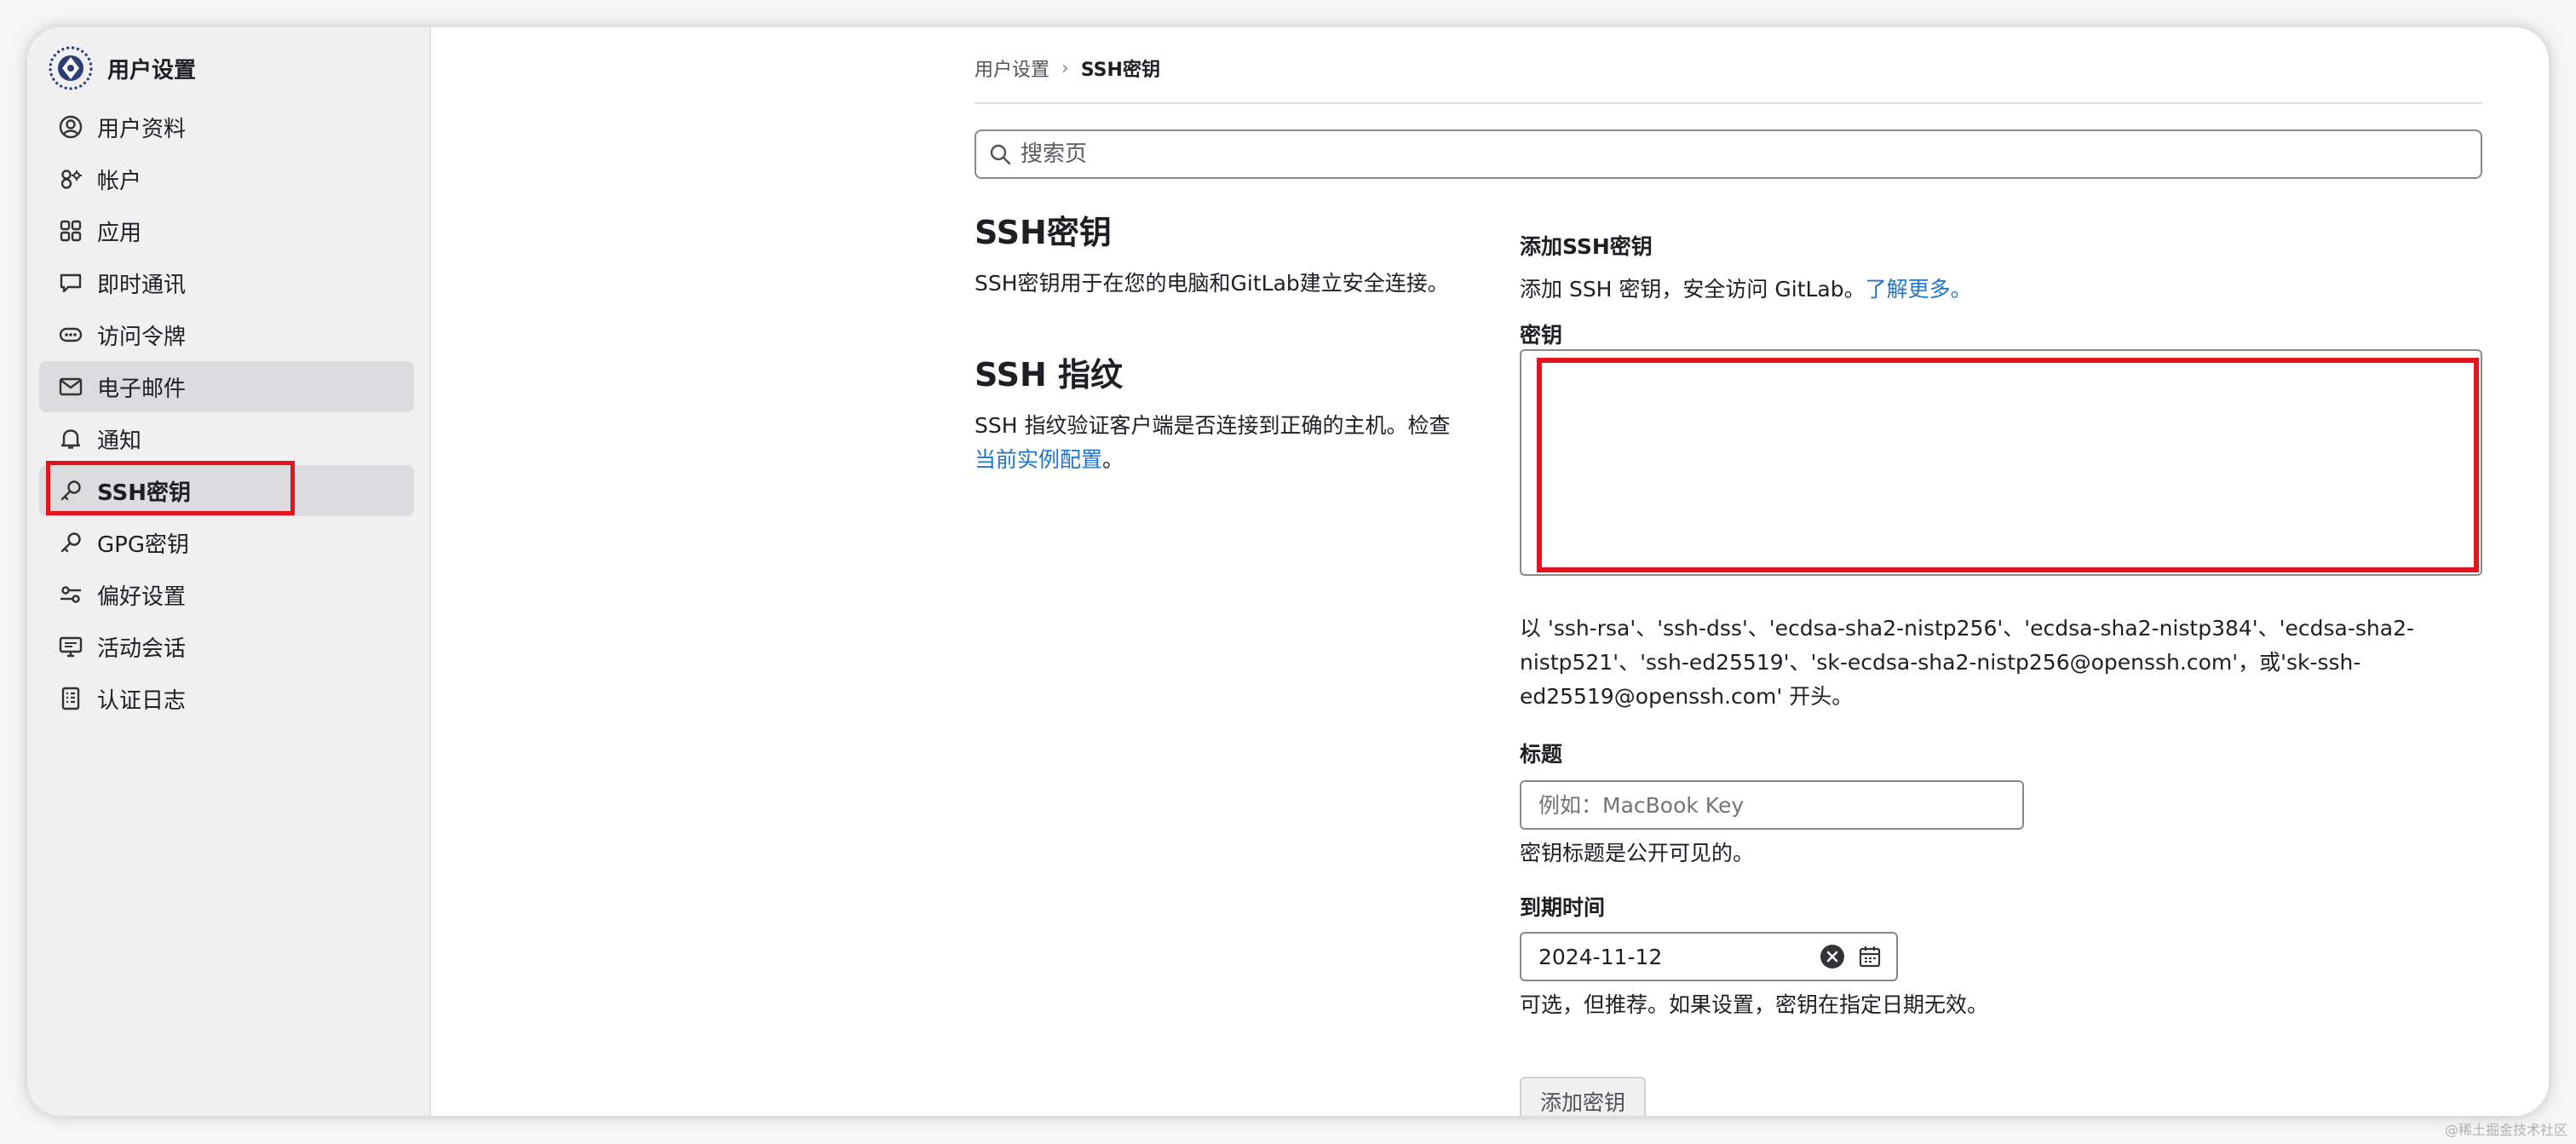  I want to click on sidebar-item-preferences: 偏好设置, so click(227, 594).